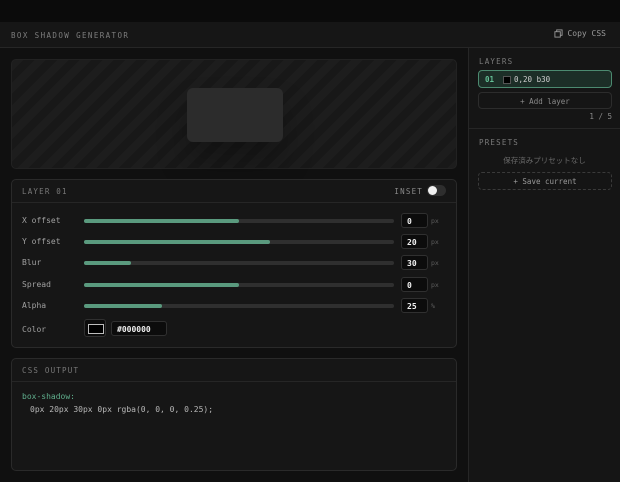 This screenshot has height=482, width=620. I want to click on alpha-row: Alpha 25 %, so click(235, 306).